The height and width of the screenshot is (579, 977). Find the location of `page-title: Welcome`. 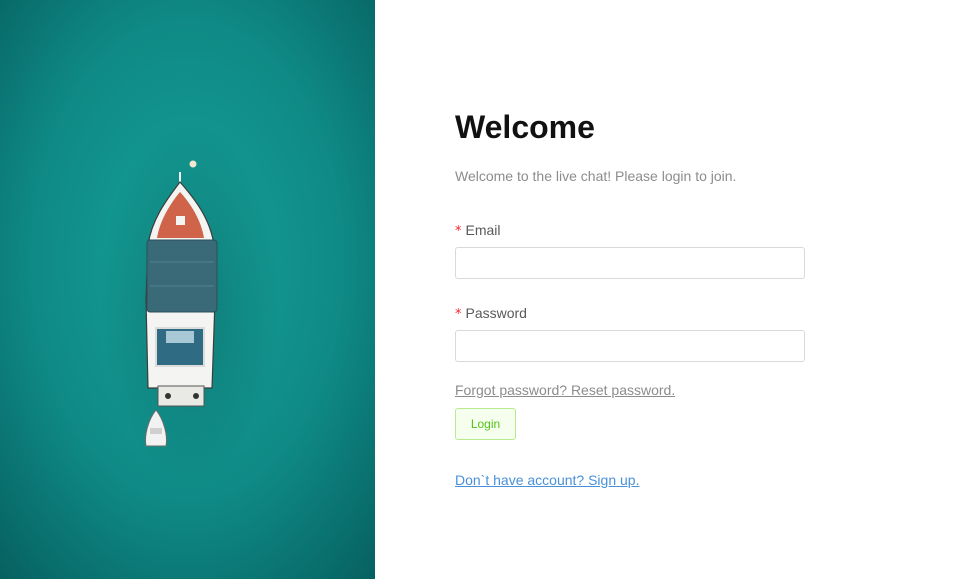

page-title: Welcome is located at coordinates (525, 127).